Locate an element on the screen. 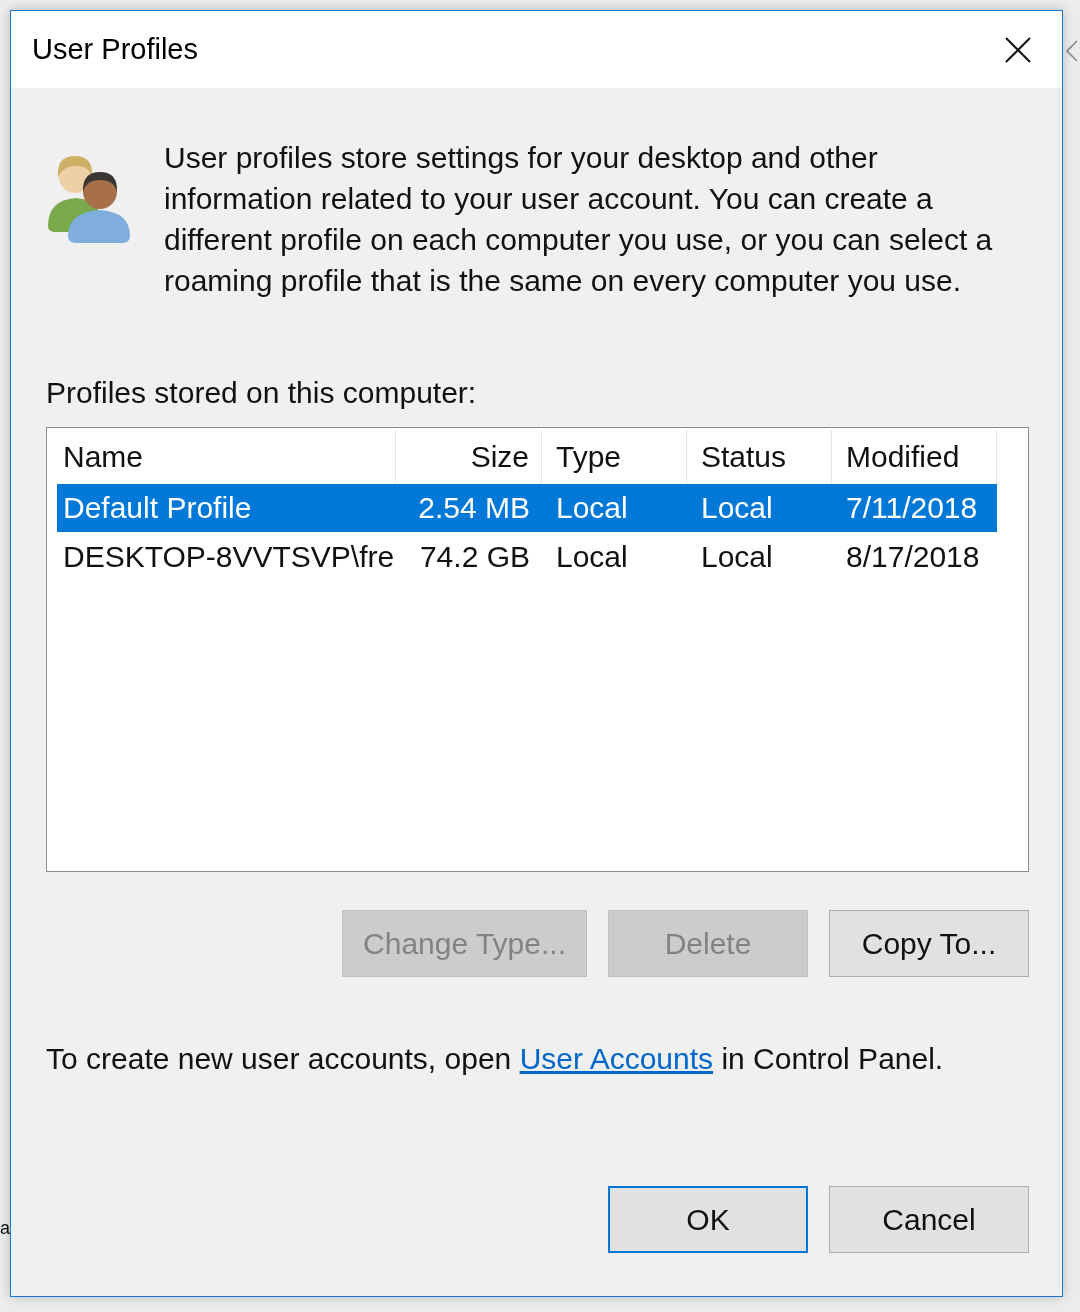  table-cell-text: 7/11/2018 is located at coordinates (912, 508).